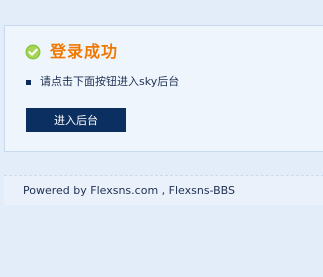 This screenshot has height=277, width=323. I want to click on powered-by-text: Powered by, so click(57, 190).